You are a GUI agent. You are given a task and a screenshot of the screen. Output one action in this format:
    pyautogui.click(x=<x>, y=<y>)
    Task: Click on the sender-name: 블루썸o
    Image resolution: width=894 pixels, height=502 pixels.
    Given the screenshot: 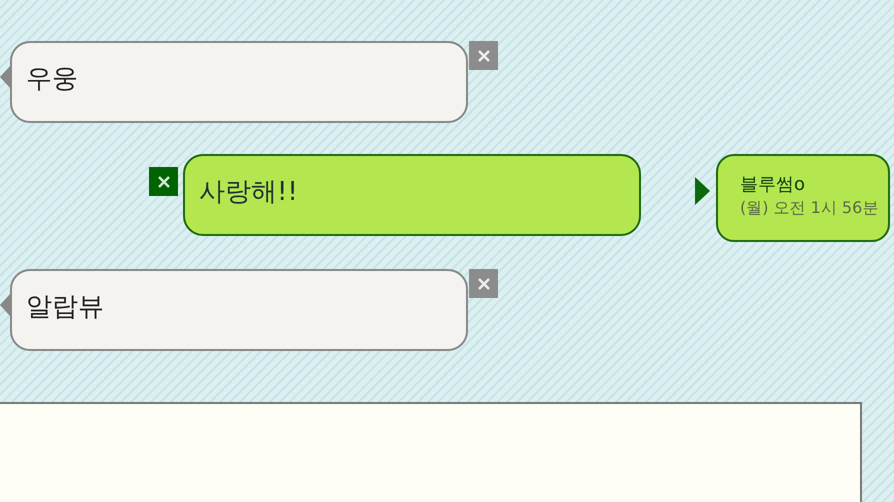 What is the action you would take?
    pyautogui.click(x=773, y=184)
    